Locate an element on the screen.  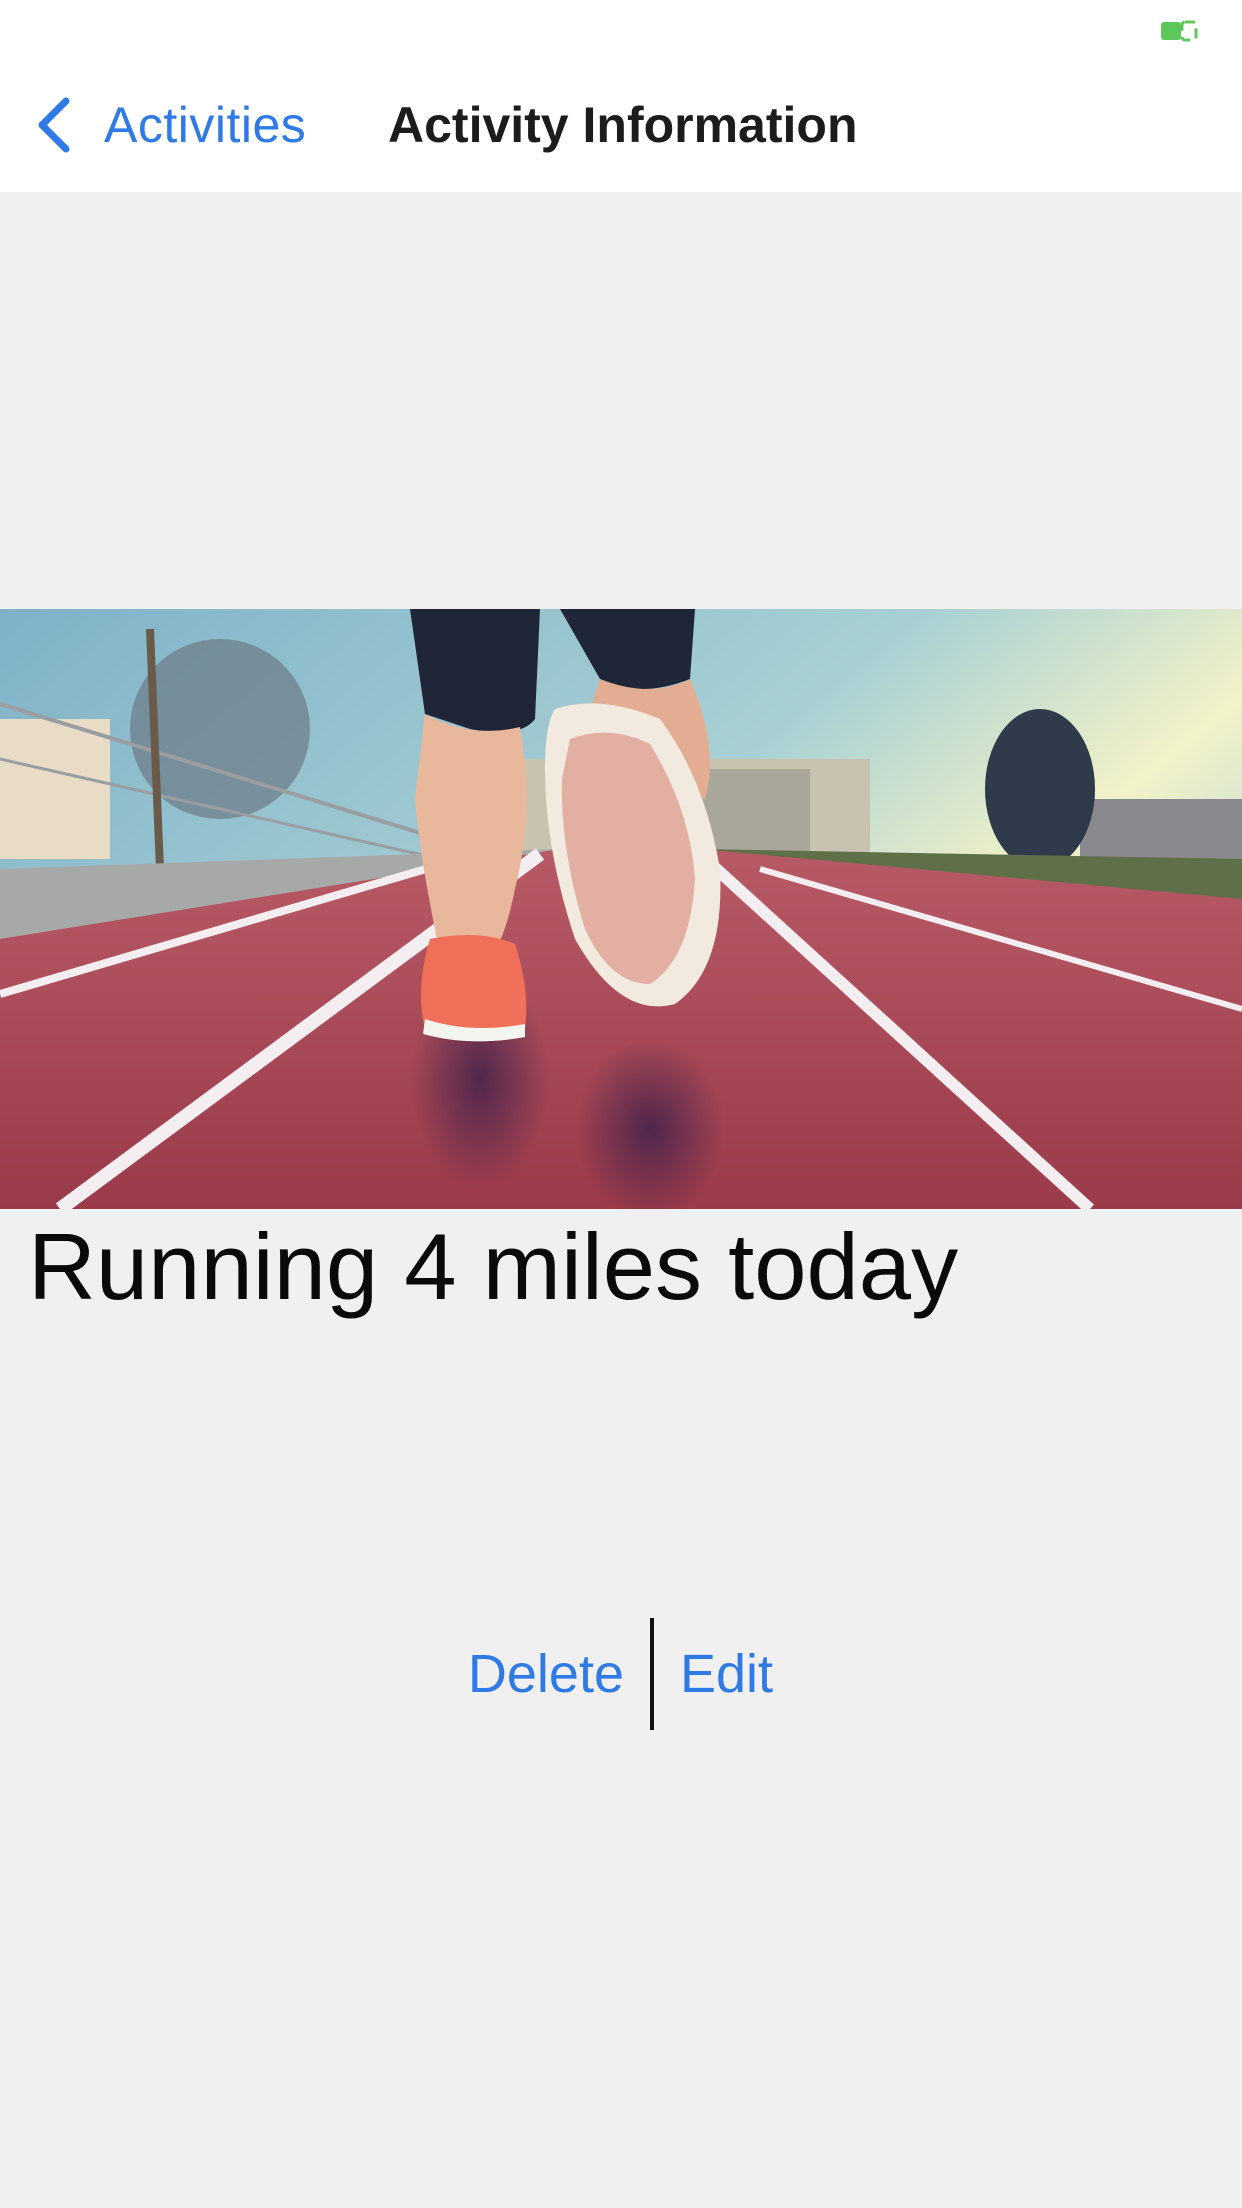
action-bar: Delete Edit is located at coordinates (621, 1674).